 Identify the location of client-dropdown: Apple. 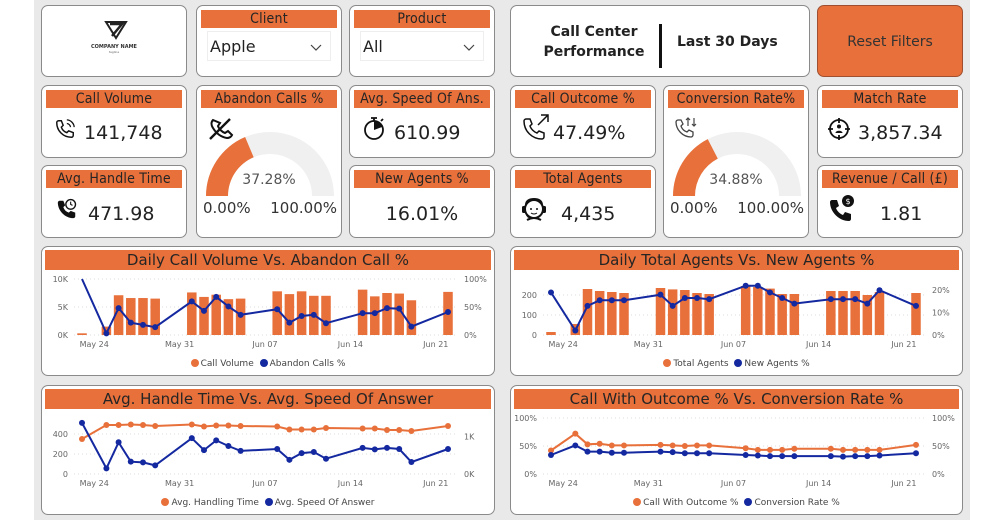
(269, 46).